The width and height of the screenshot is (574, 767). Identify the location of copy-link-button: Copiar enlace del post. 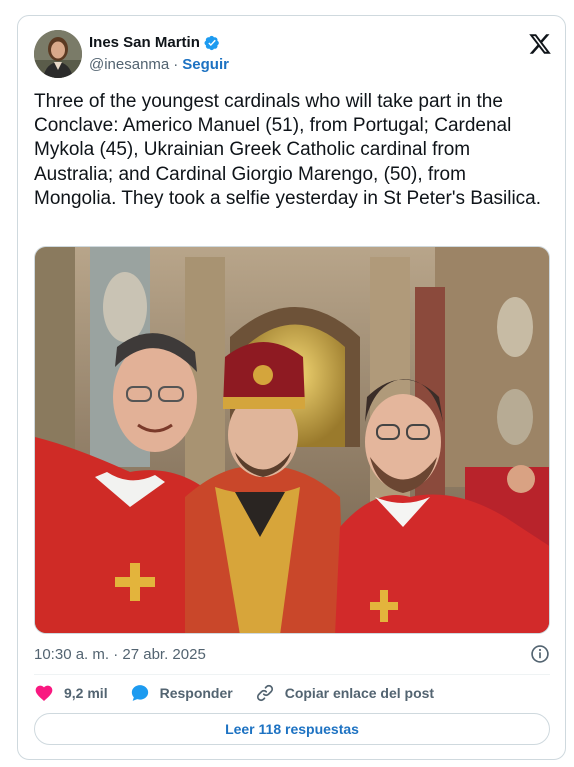
(344, 693).